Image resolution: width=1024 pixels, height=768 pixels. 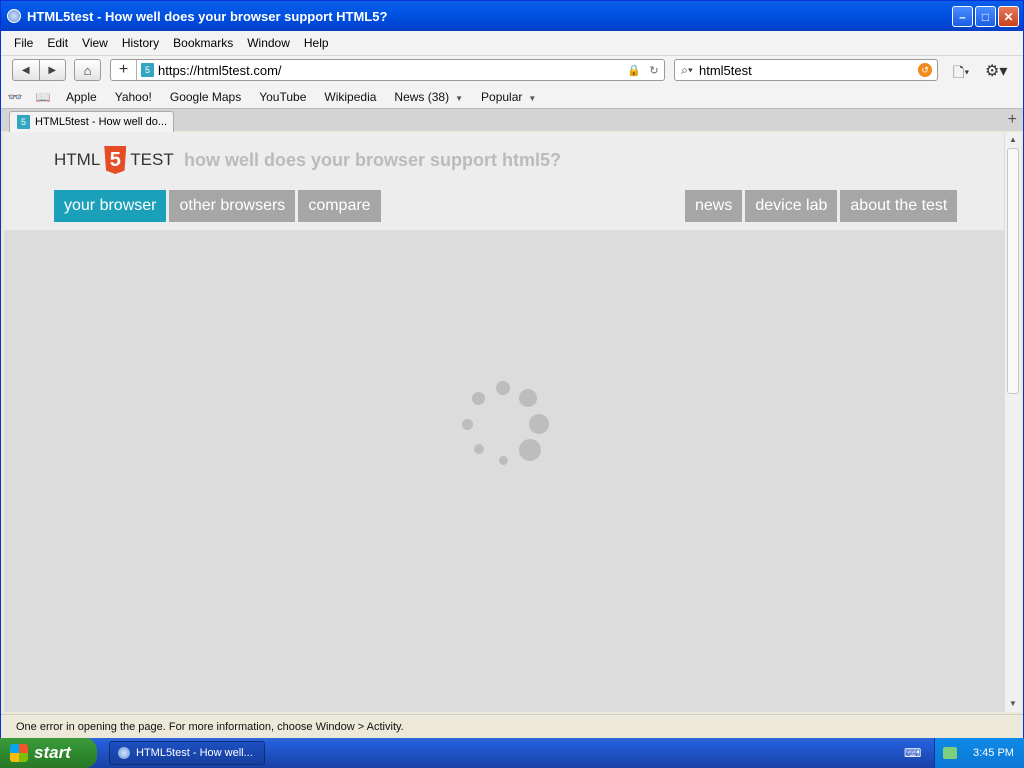 I want to click on search-field: ⌕▾ html5test ↺, so click(x=806, y=70).